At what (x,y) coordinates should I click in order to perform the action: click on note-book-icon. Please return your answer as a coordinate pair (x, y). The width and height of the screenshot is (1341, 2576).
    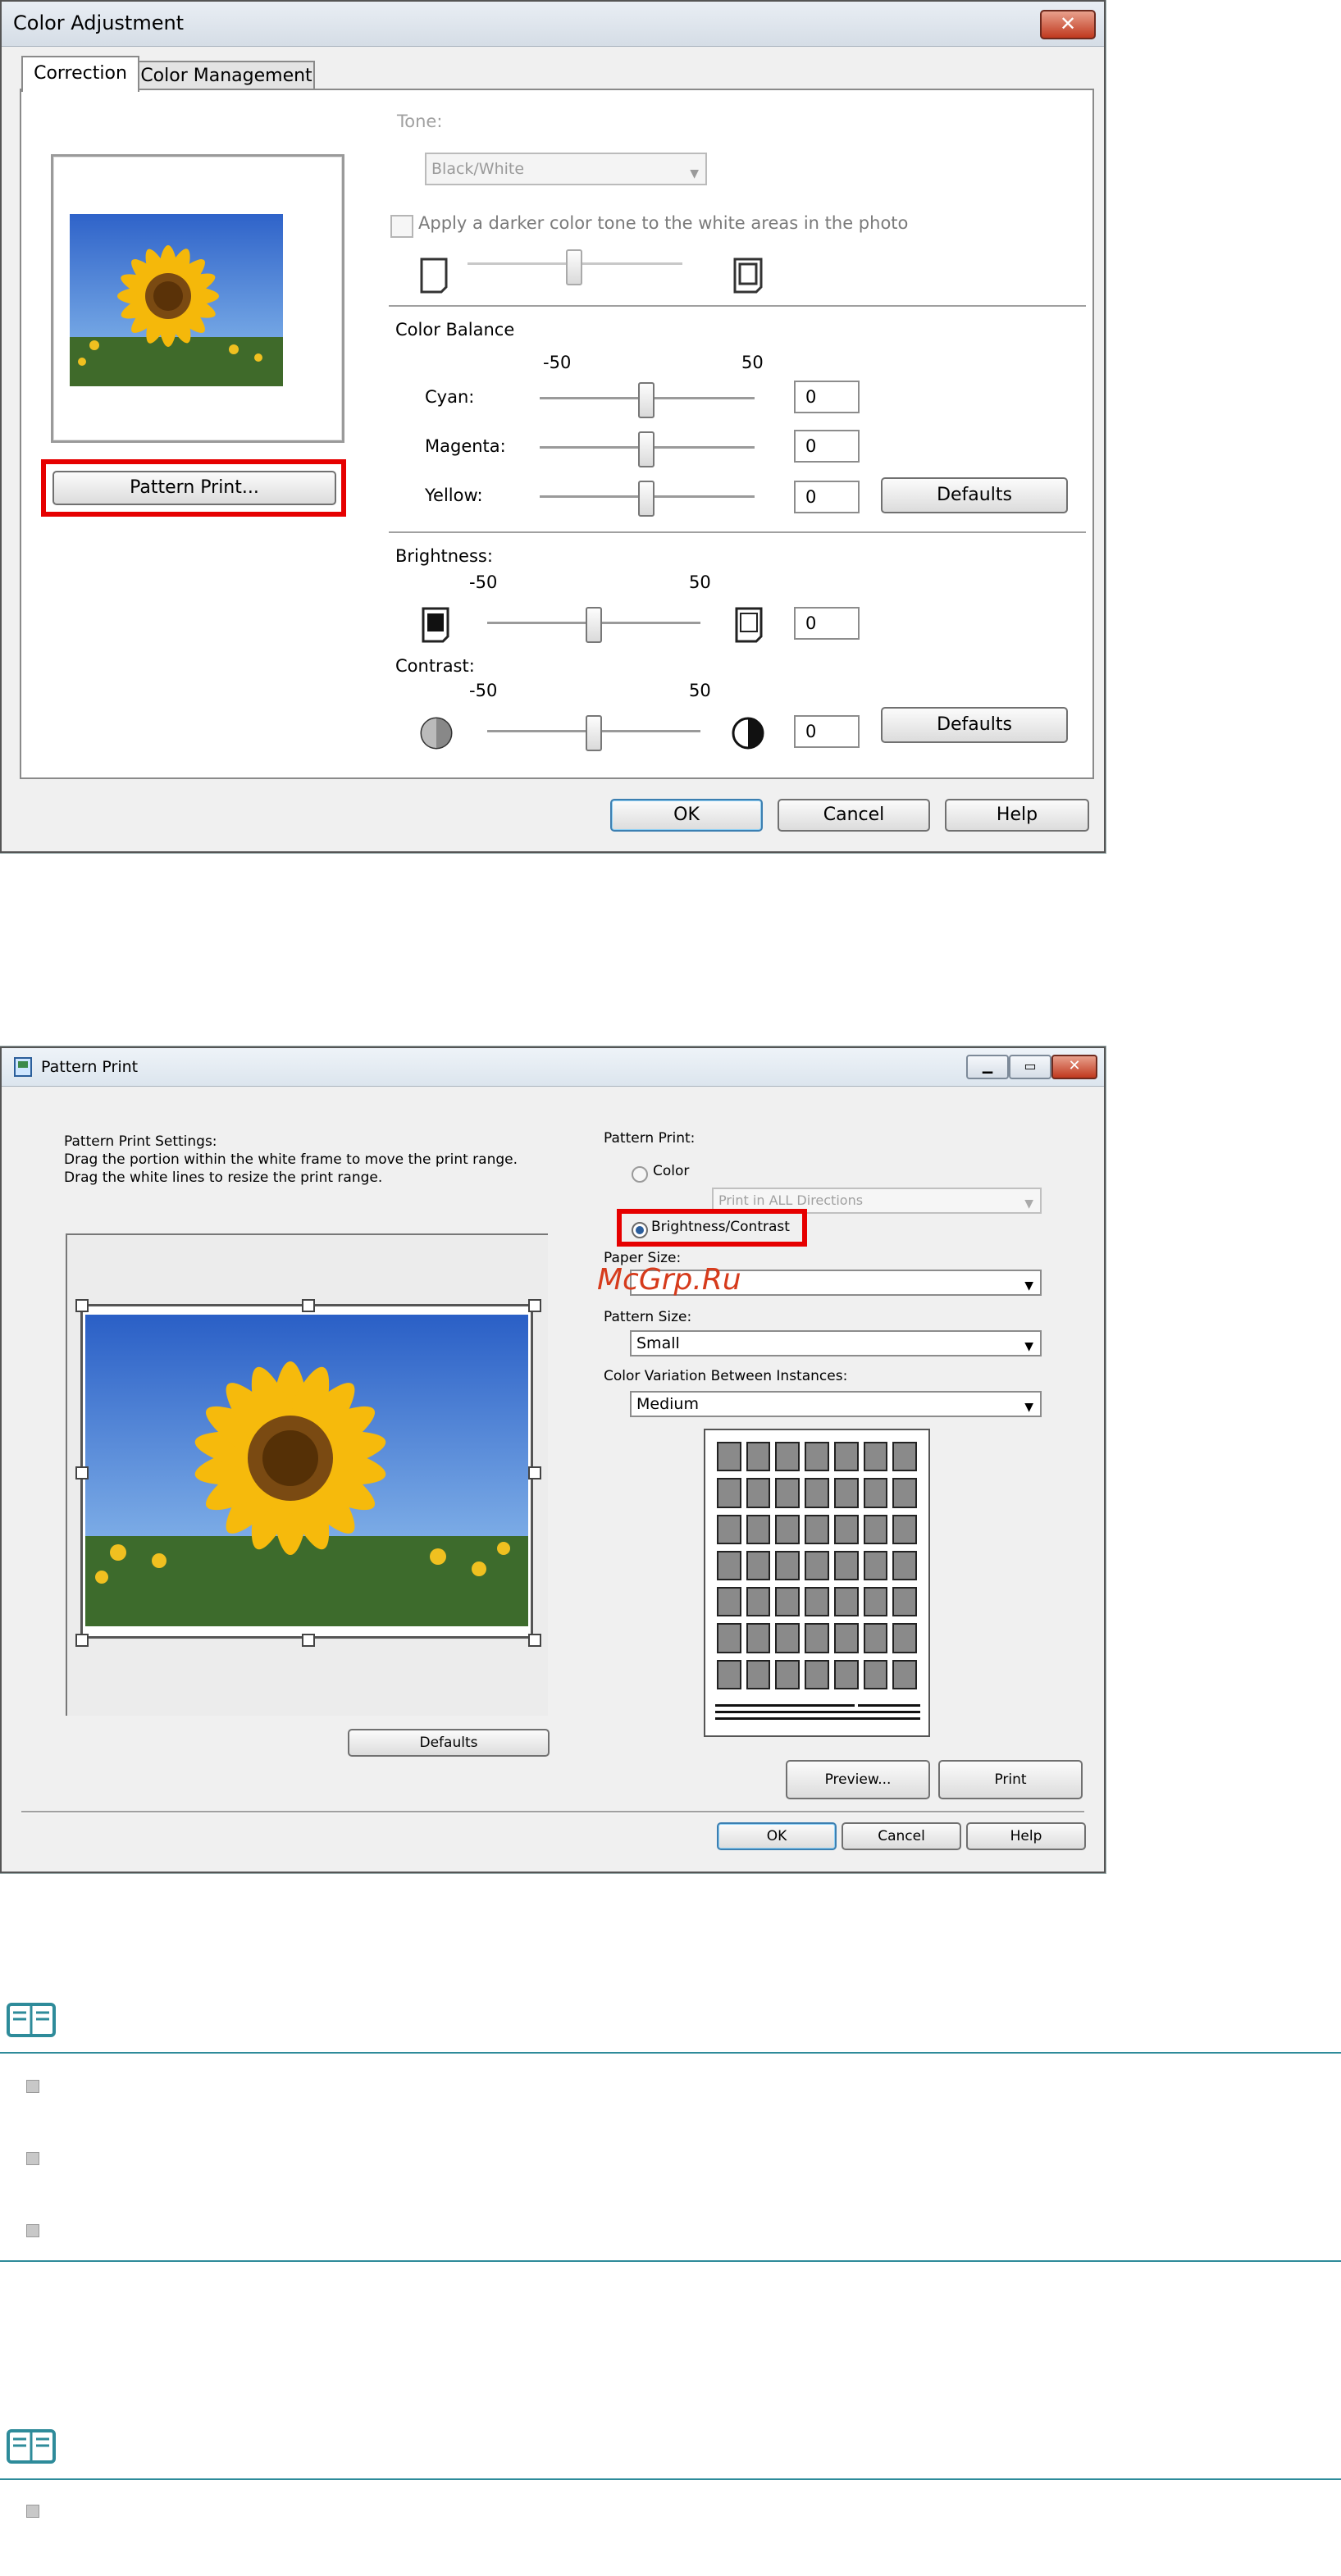
    Looking at the image, I should click on (31, 2446).